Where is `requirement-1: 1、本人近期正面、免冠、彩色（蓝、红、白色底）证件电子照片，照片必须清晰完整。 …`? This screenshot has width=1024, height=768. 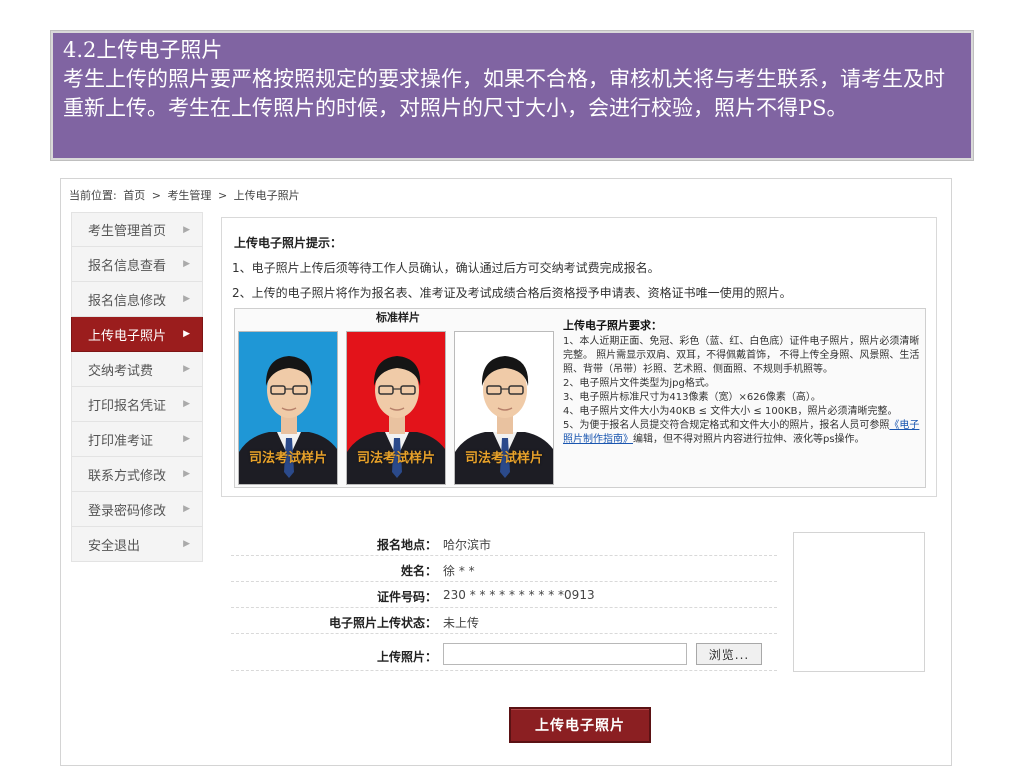
requirement-1: 1、本人近期正面、免冠、彩色（蓝、红、白色底）证件电子照片，照片必须清晰完整。 … is located at coordinates (741, 355).